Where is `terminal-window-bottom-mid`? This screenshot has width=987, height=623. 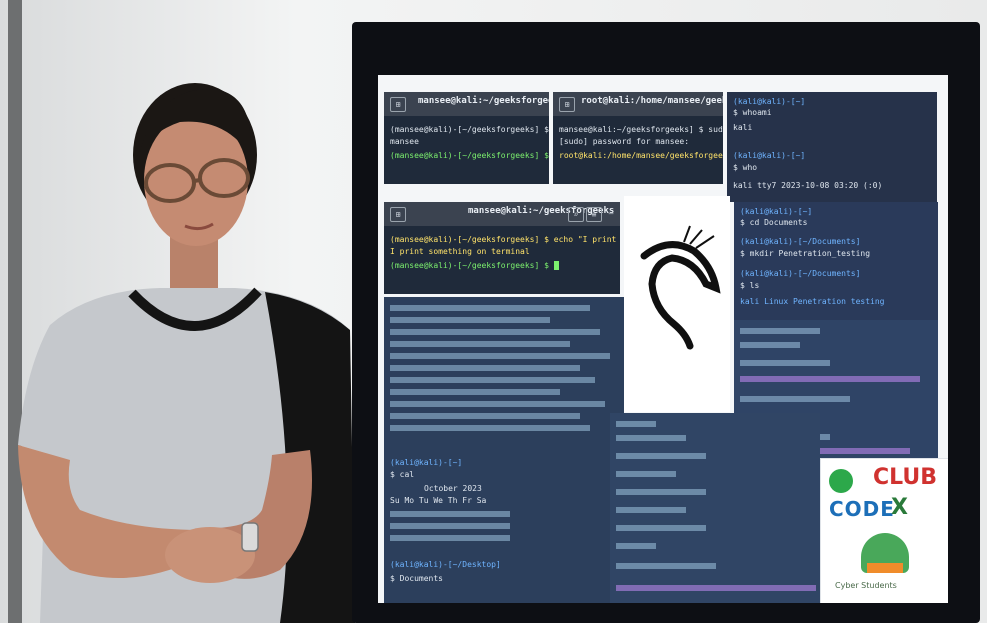
terminal-window-bottom-mid is located at coordinates (715, 508).